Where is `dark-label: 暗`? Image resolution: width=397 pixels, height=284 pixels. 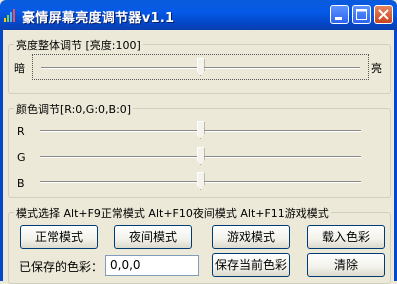
dark-label: 暗 is located at coordinates (19, 68).